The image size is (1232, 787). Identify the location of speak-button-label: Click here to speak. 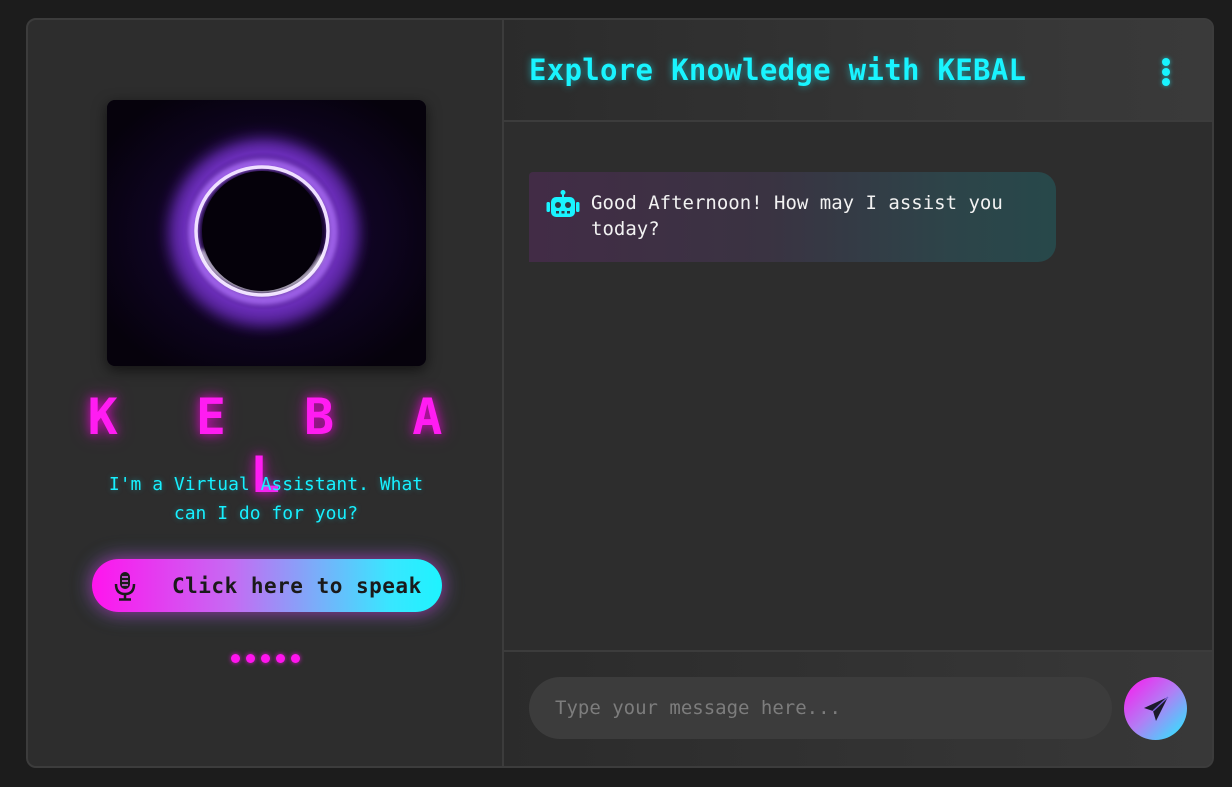
(297, 585).